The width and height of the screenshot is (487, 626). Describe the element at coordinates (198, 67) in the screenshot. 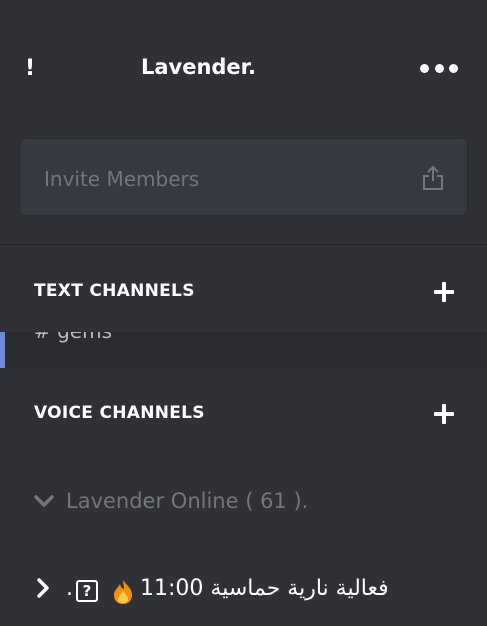

I see `server-name: Lavender.` at that location.